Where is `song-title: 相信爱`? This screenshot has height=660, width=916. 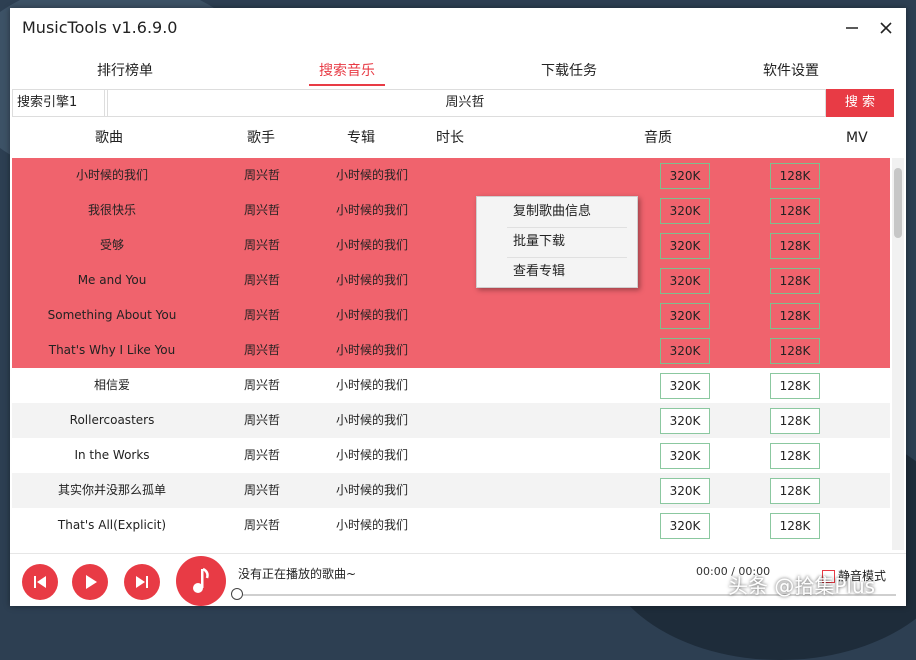
song-title: 相信爱 is located at coordinates (111, 385).